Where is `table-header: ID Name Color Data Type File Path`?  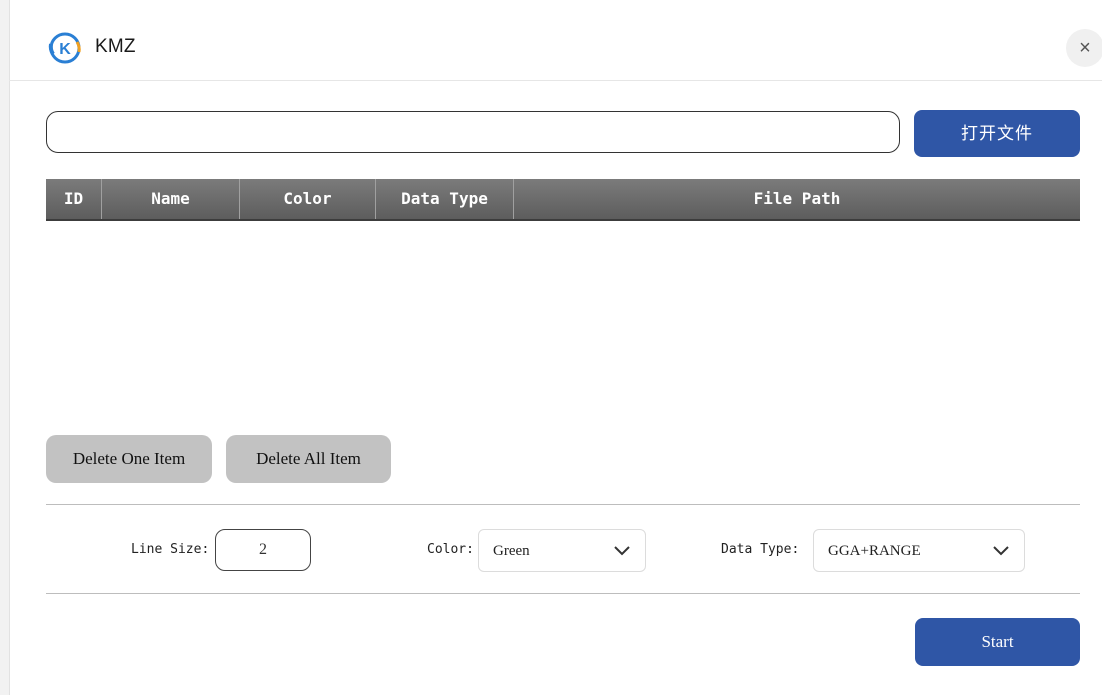 table-header: ID Name Color Data Type File Path is located at coordinates (563, 200).